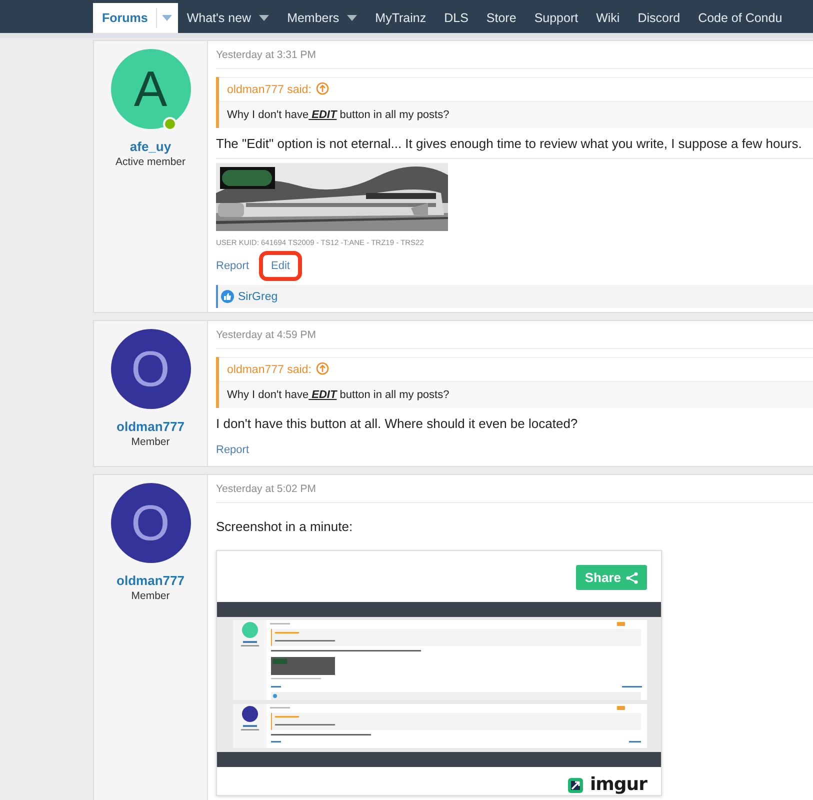  Describe the element at coordinates (135, 18) in the screenshot. I see `nav-tab: Forums` at that location.